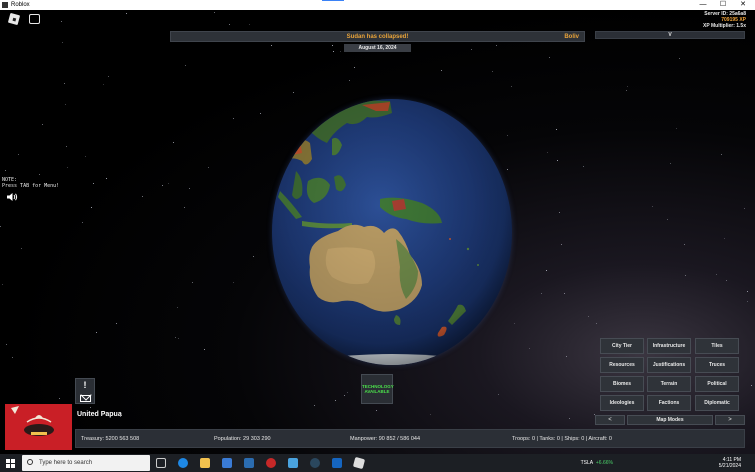 This screenshot has width=755, height=472. What do you see at coordinates (669, 403) in the screenshot?
I see `map-mode-button: Factions` at bounding box center [669, 403].